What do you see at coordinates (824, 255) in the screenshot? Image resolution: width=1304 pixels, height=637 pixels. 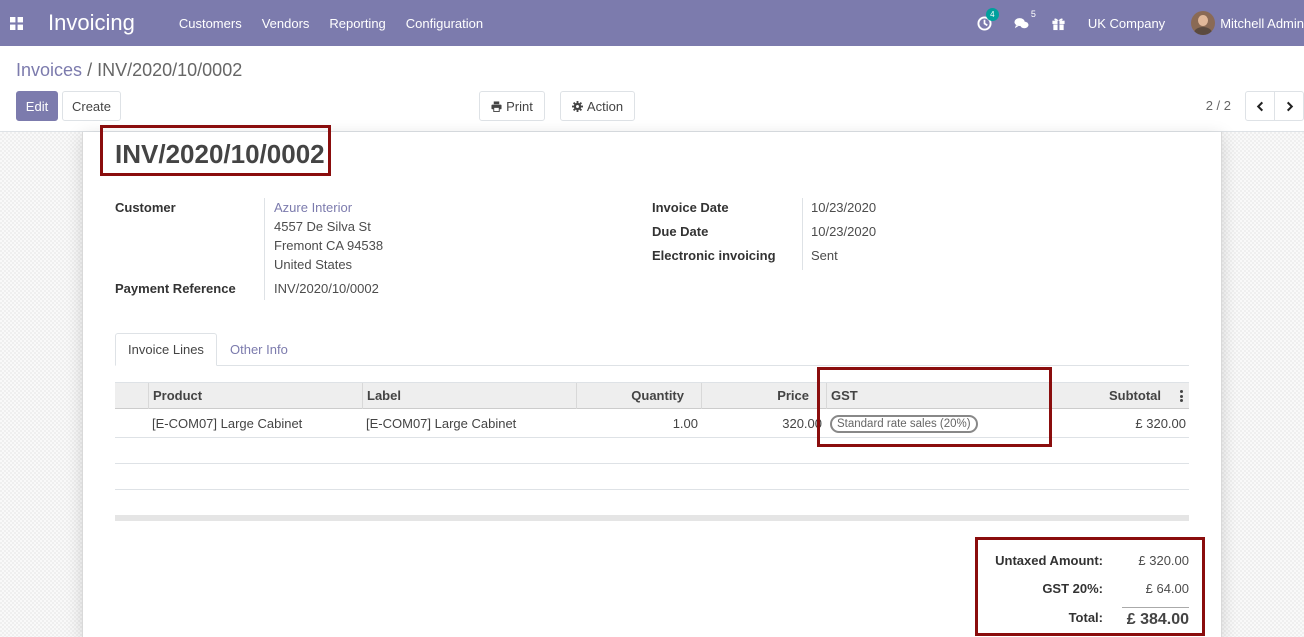 I see `electronic-invoicing-value: Sent` at bounding box center [824, 255].